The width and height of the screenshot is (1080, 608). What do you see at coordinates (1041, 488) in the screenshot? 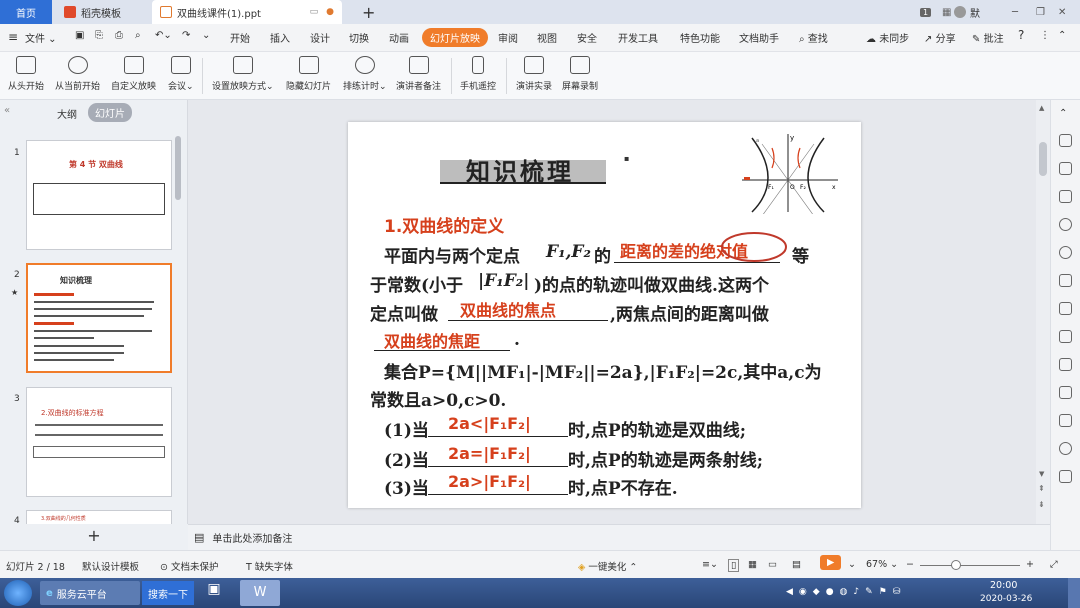
I see `prev-slide-icon: ⇞` at bounding box center [1041, 488].